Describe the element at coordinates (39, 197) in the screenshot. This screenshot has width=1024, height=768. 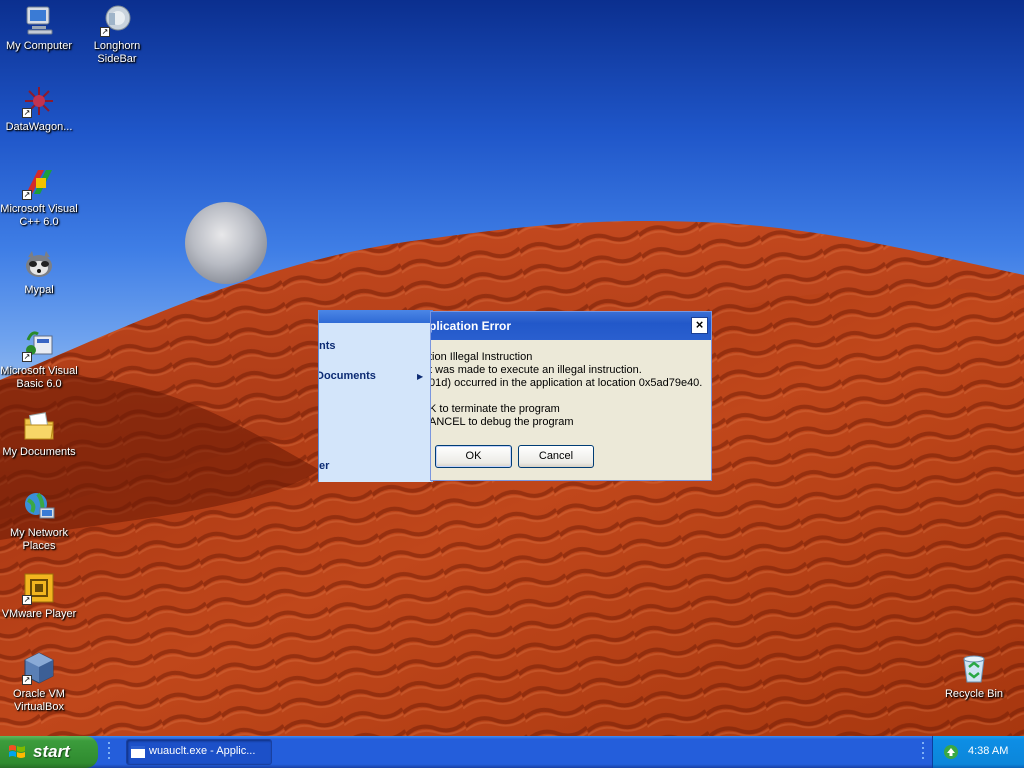
I see `desktop-icon-visual-cpp: ↗ Microsoft Visual C++ 6.0` at that location.